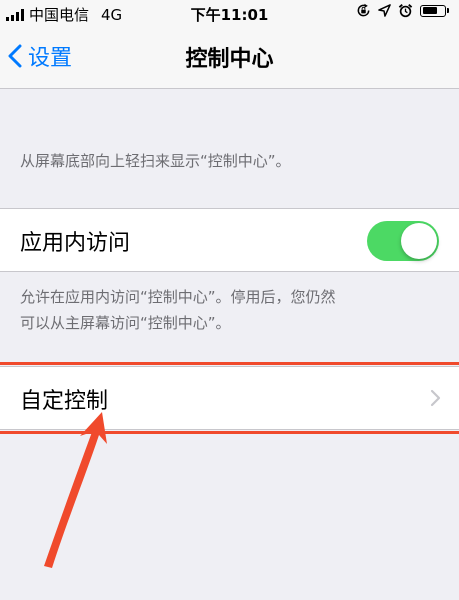 The width and height of the screenshot is (459, 600). I want to click on access-in-apps-cell: 应用内访问, so click(229, 240).